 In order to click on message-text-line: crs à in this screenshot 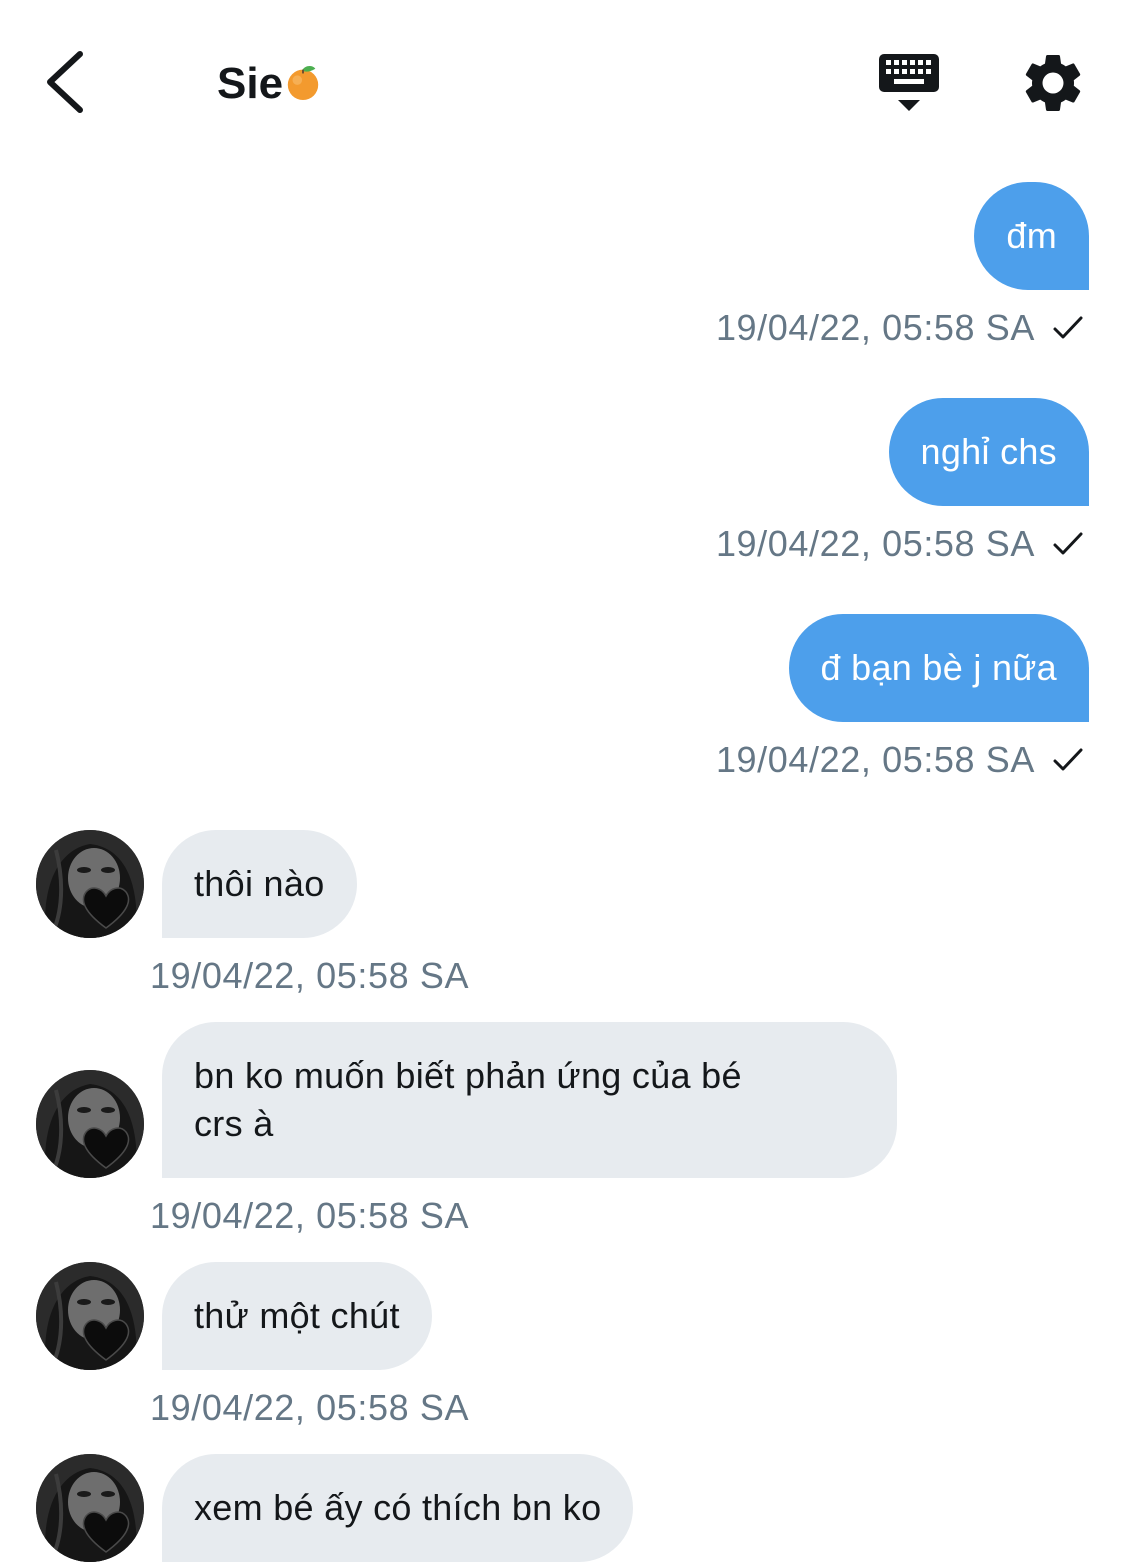, I will do `click(234, 1123)`.